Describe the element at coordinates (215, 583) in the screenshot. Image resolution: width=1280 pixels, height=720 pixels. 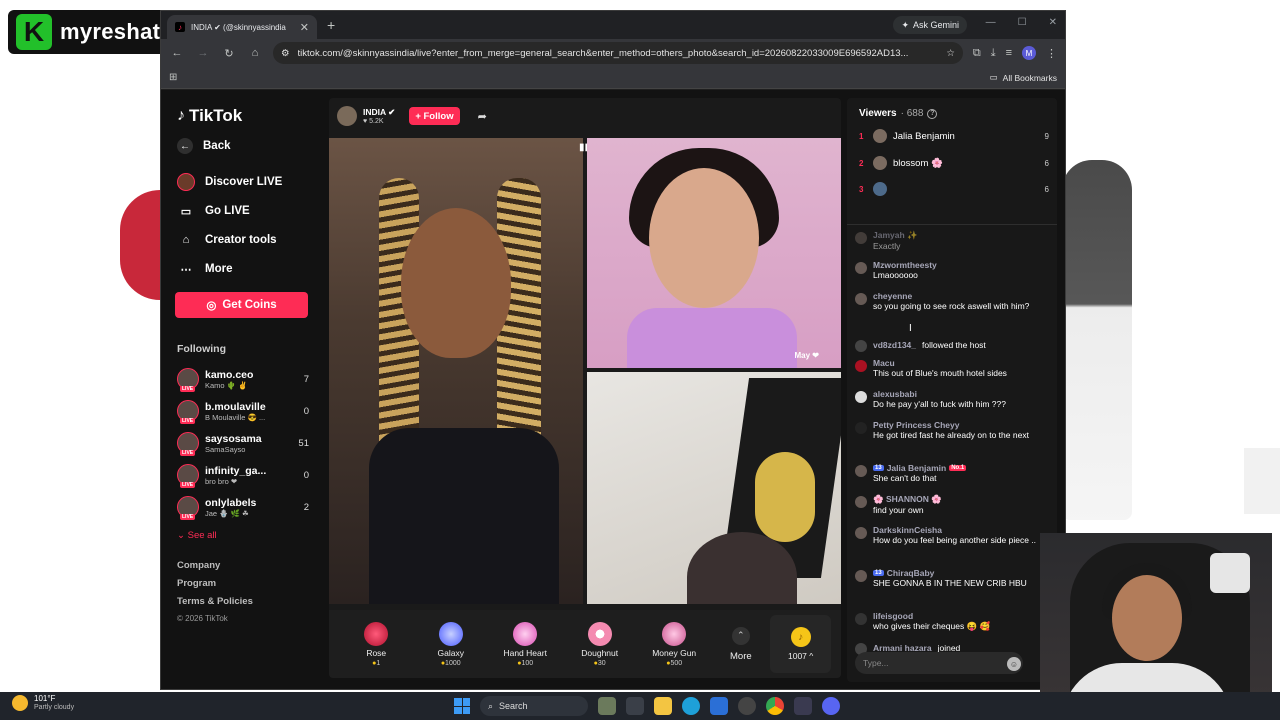
I see `footer-program-link: Program` at that location.